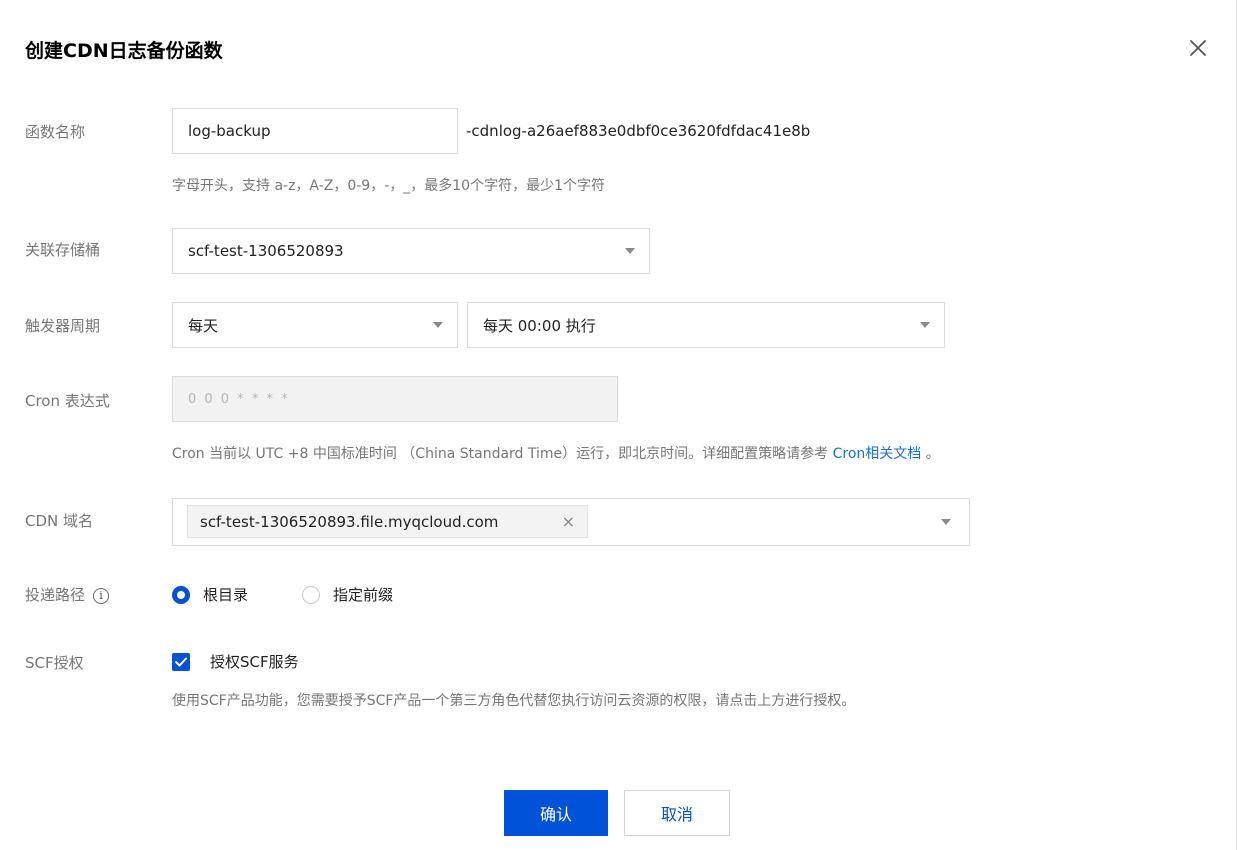 This screenshot has height=850, width=1237. I want to click on function-name-hint: 字母开头，支持 a-z，A-Z，0-9，-，_，最多10个字符，最少1个字符, so click(388, 186).